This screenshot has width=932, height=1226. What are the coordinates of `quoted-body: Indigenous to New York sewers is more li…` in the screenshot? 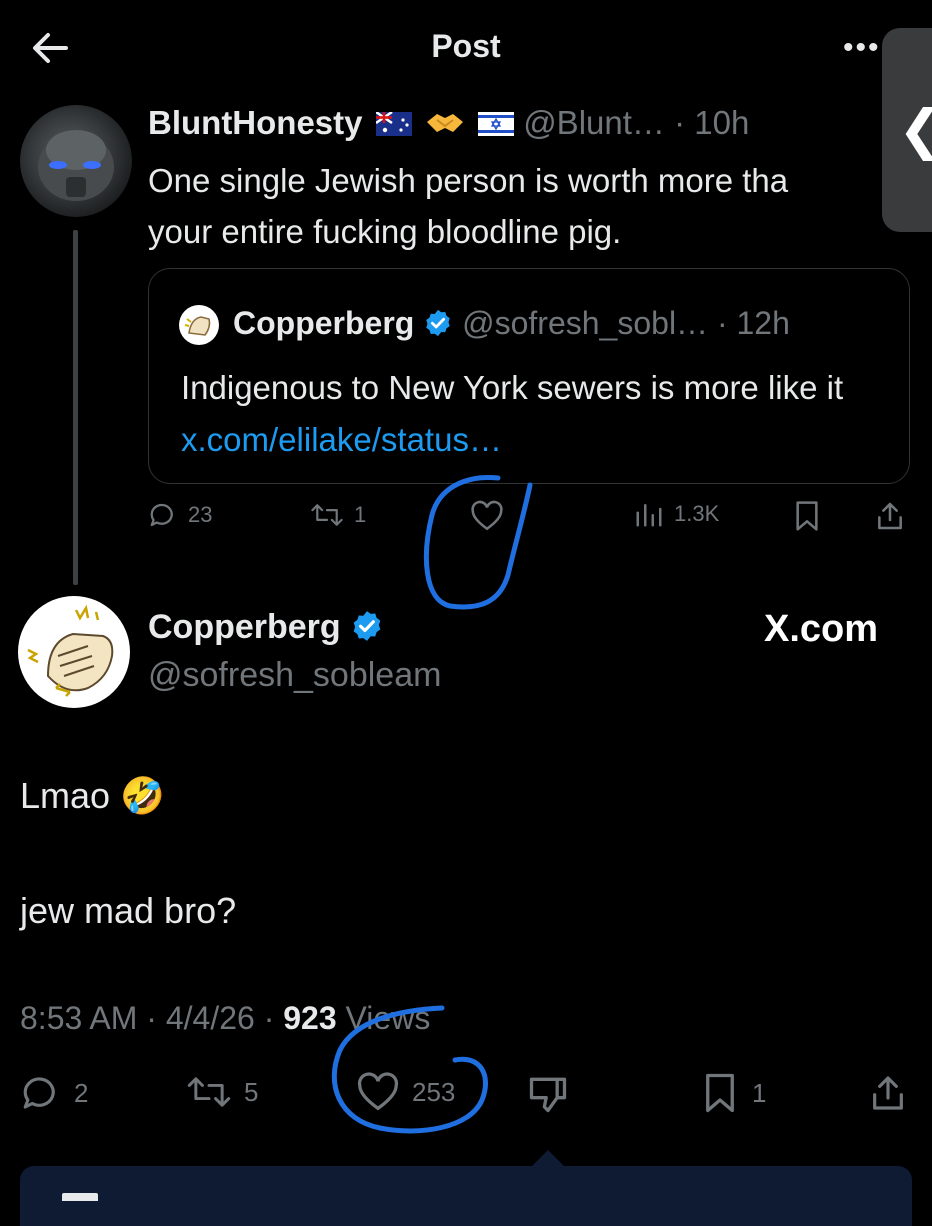 It's located at (512, 387).